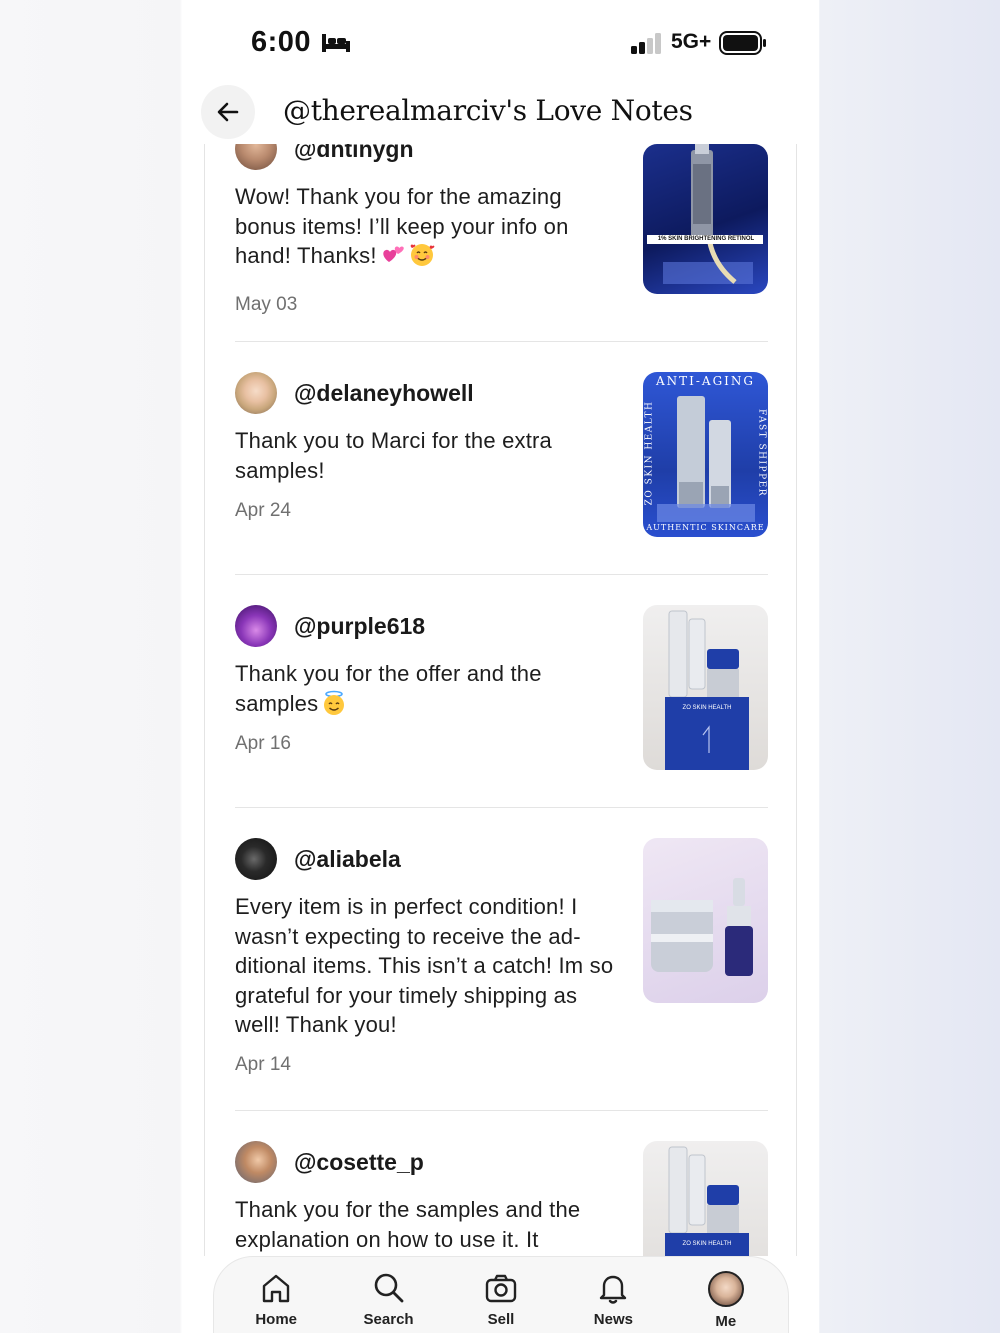 This screenshot has height=1333, width=1000. I want to click on tab-label: News, so click(613, 1319).